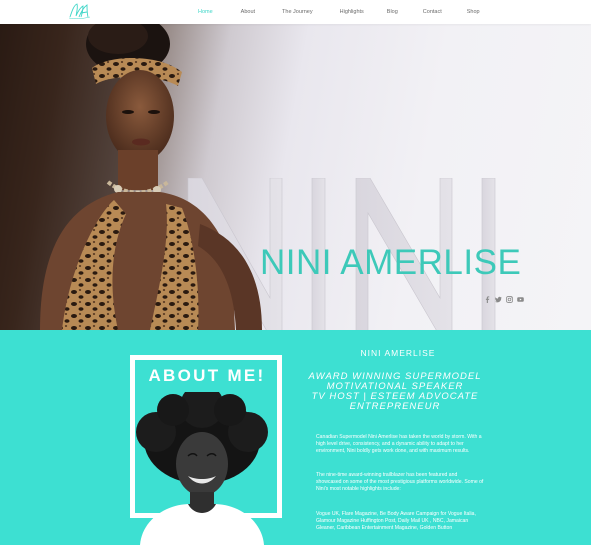  What do you see at coordinates (248, 12) in the screenshot?
I see `nav-about: About` at bounding box center [248, 12].